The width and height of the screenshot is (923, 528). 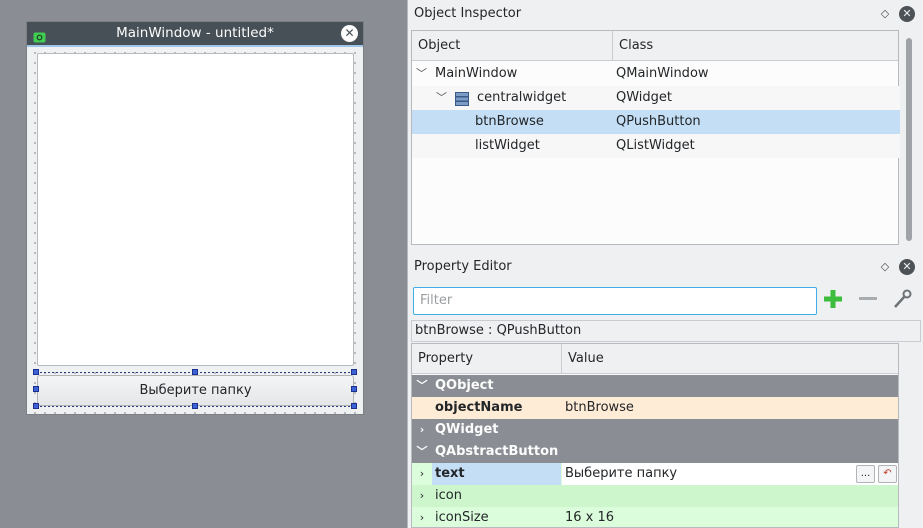 I want to click on object-name: listWidget, so click(x=507, y=145).